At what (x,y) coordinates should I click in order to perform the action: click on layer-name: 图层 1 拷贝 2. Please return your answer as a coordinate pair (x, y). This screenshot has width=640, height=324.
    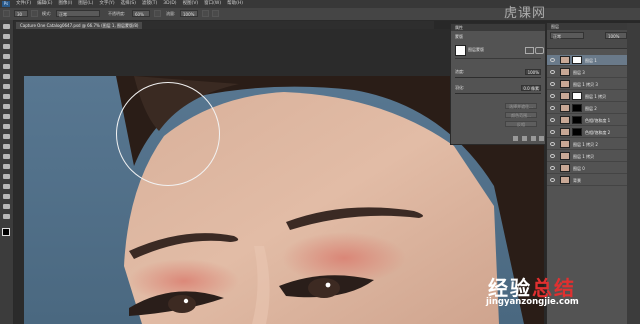
    Looking at the image, I should click on (585, 144).